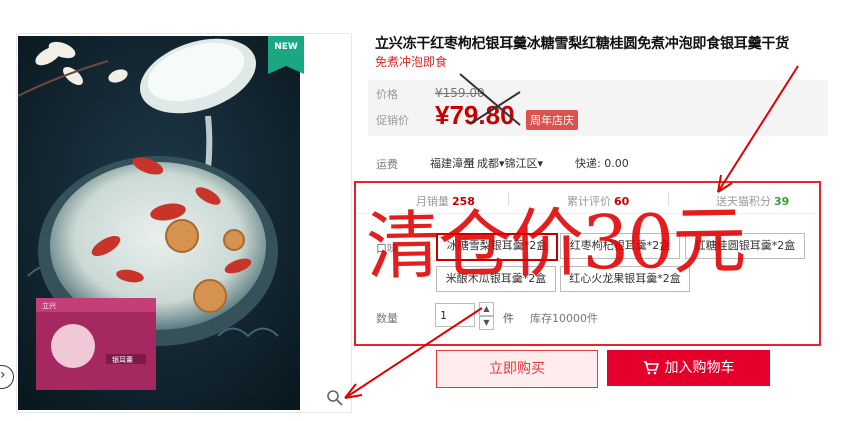  I want to click on shipping-label: 运费, so click(387, 164).